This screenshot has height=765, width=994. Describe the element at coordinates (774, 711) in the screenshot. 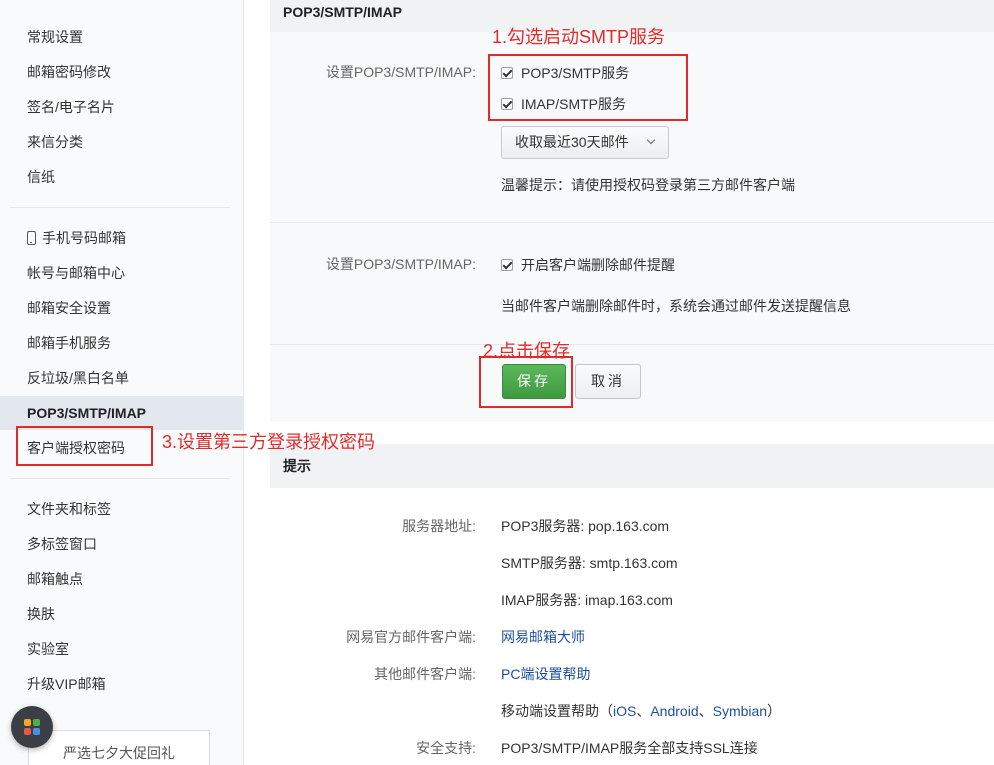

I see `mobile-help-text: ）` at that location.